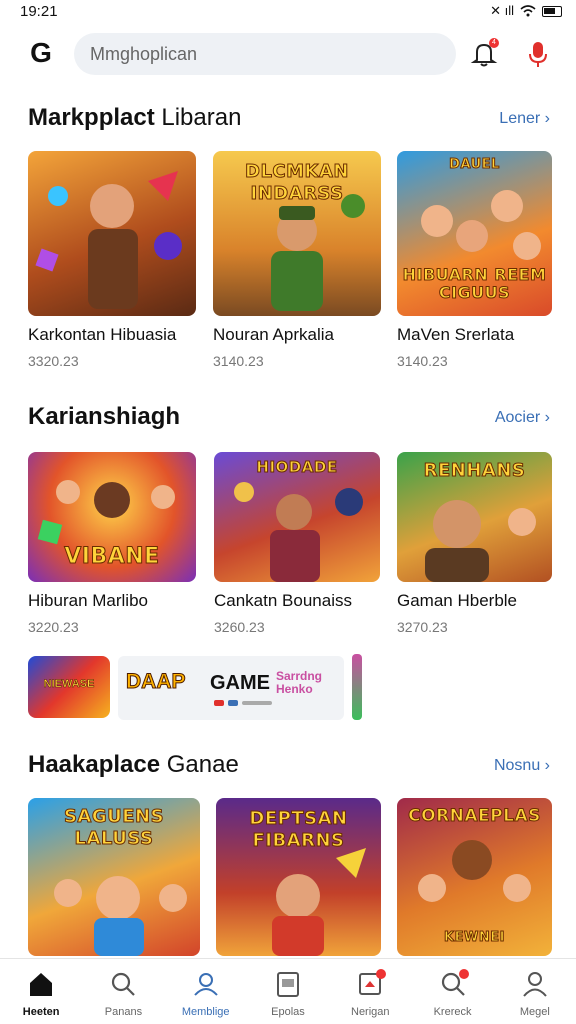  I want to click on game-logo-bottom-text: KEWNEI, so click(474, 938).